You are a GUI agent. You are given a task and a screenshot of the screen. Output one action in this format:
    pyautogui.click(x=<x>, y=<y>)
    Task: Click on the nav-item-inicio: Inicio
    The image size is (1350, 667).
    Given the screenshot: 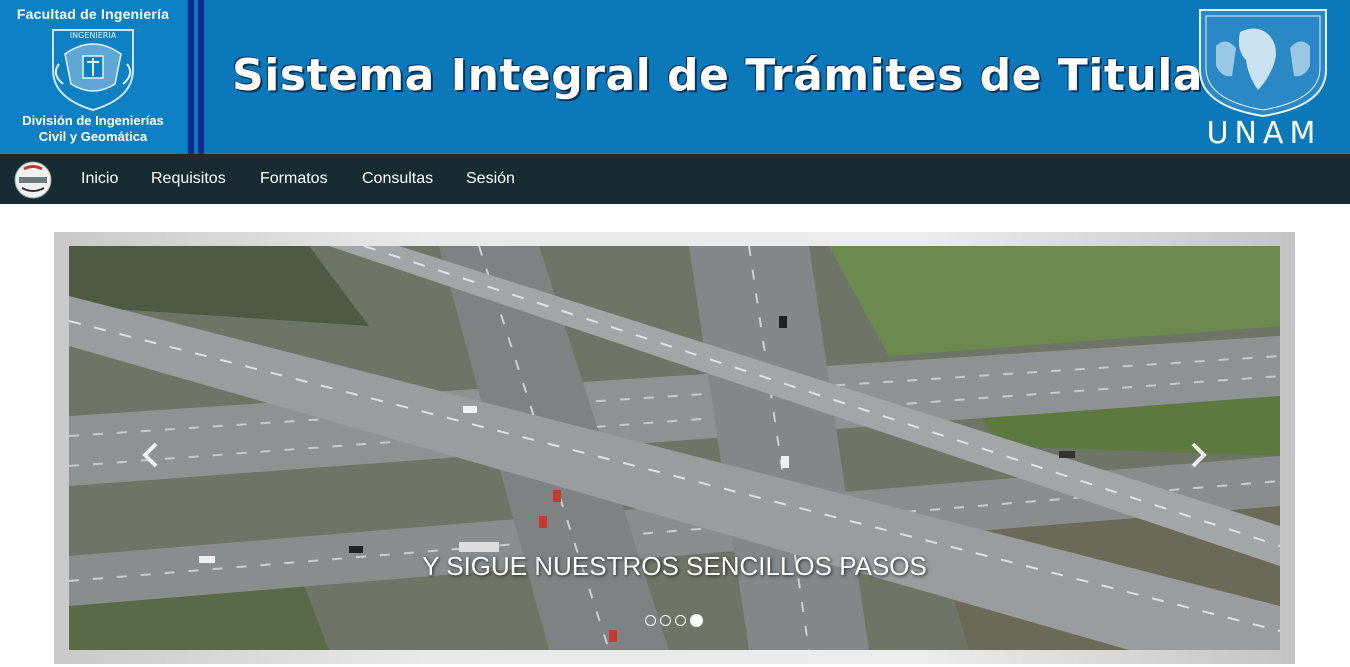 What is the action you would take?
    pyautogui.click(x=99, y=179)
    